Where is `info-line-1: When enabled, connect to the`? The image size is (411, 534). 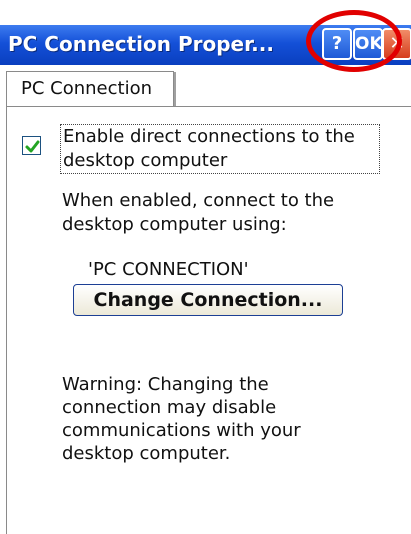 info-line-1: When enabled, connect to the is located at coordinates (198, 200).